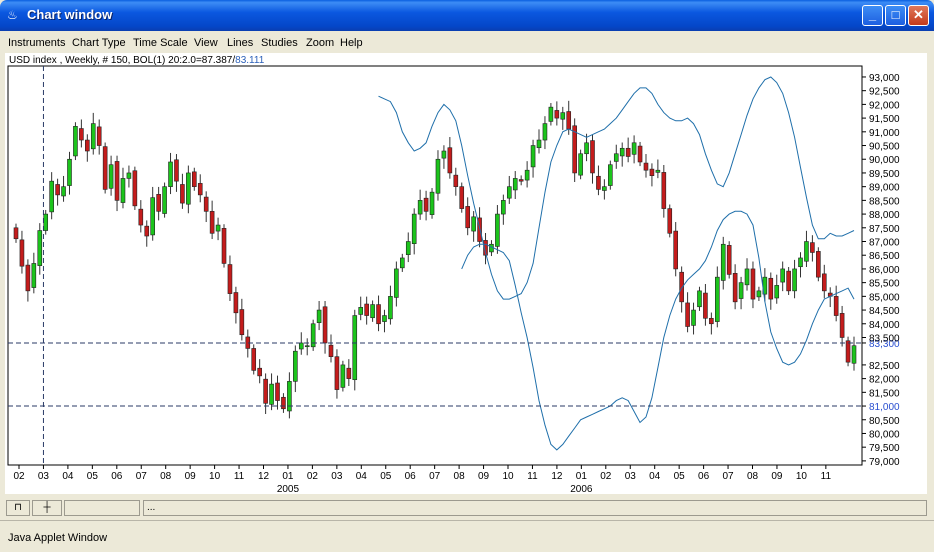 Image resolution: width=934 pixels, height=552 pixels. I want to click on price-label: 80,500, so click(884, 421).